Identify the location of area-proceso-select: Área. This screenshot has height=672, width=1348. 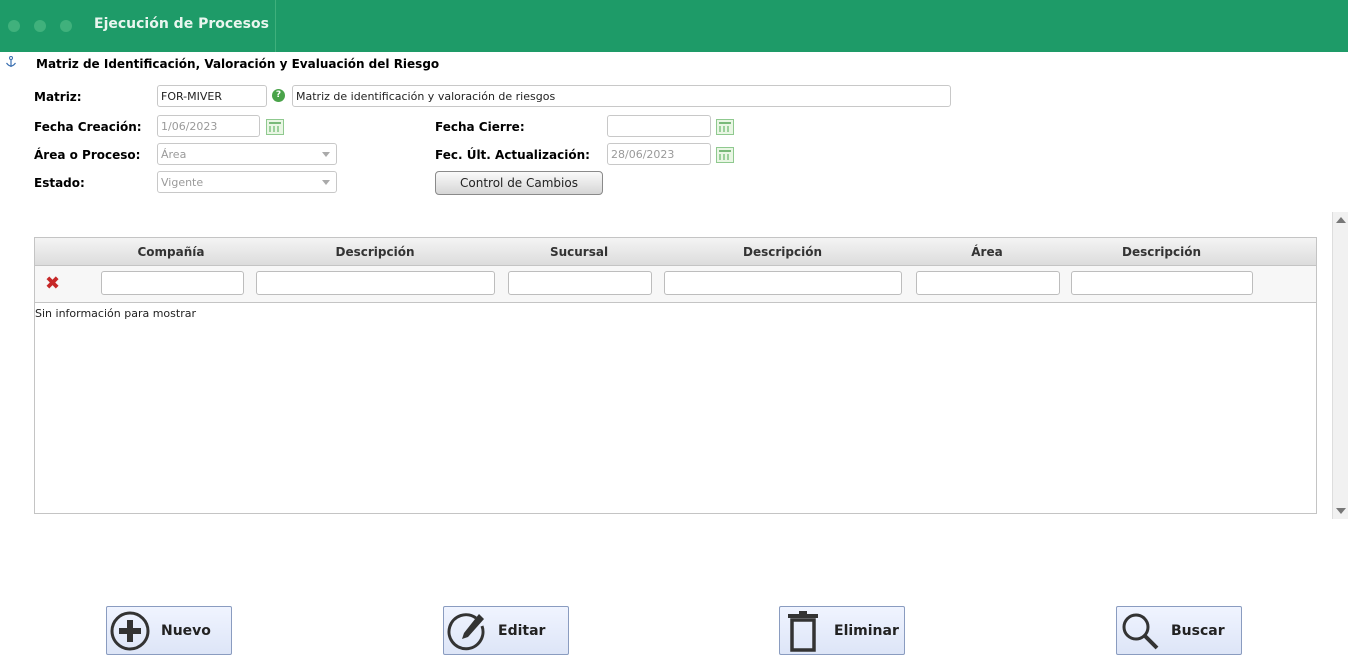
(247, 154).